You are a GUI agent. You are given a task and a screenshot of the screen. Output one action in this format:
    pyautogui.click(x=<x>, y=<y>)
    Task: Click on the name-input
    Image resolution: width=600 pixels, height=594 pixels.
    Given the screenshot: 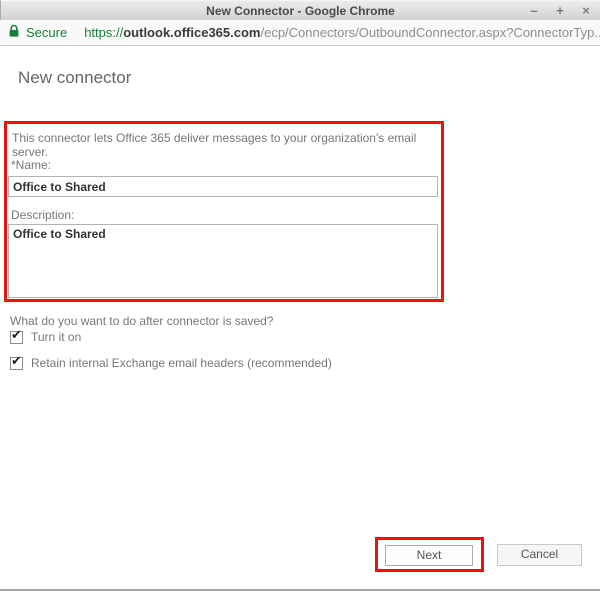 What is the action you would take?
    pyautogui.click(x=223, y=186)
    